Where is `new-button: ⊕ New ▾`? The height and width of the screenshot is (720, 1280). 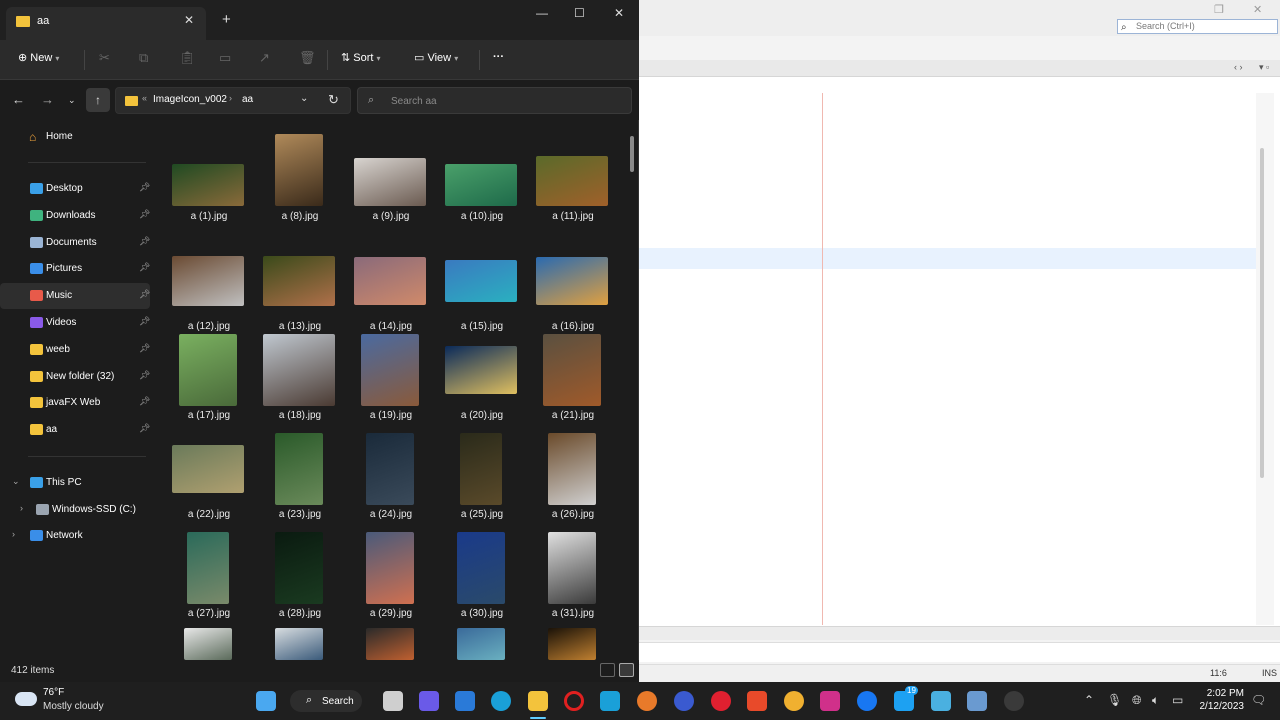
new-button: ⊕ New ▾ is located at coordinates (38, 57).